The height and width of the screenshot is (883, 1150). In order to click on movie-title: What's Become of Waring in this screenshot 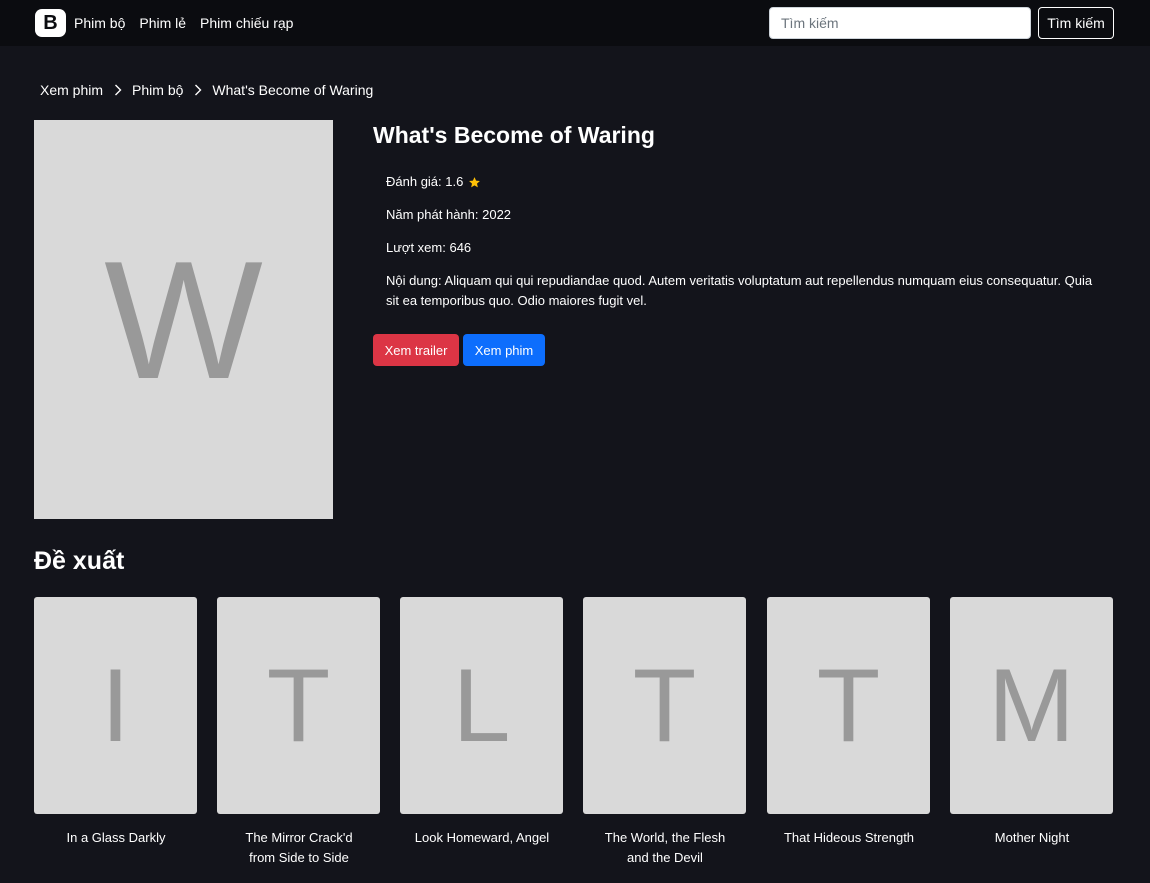, I will do `click(514, 135)`.